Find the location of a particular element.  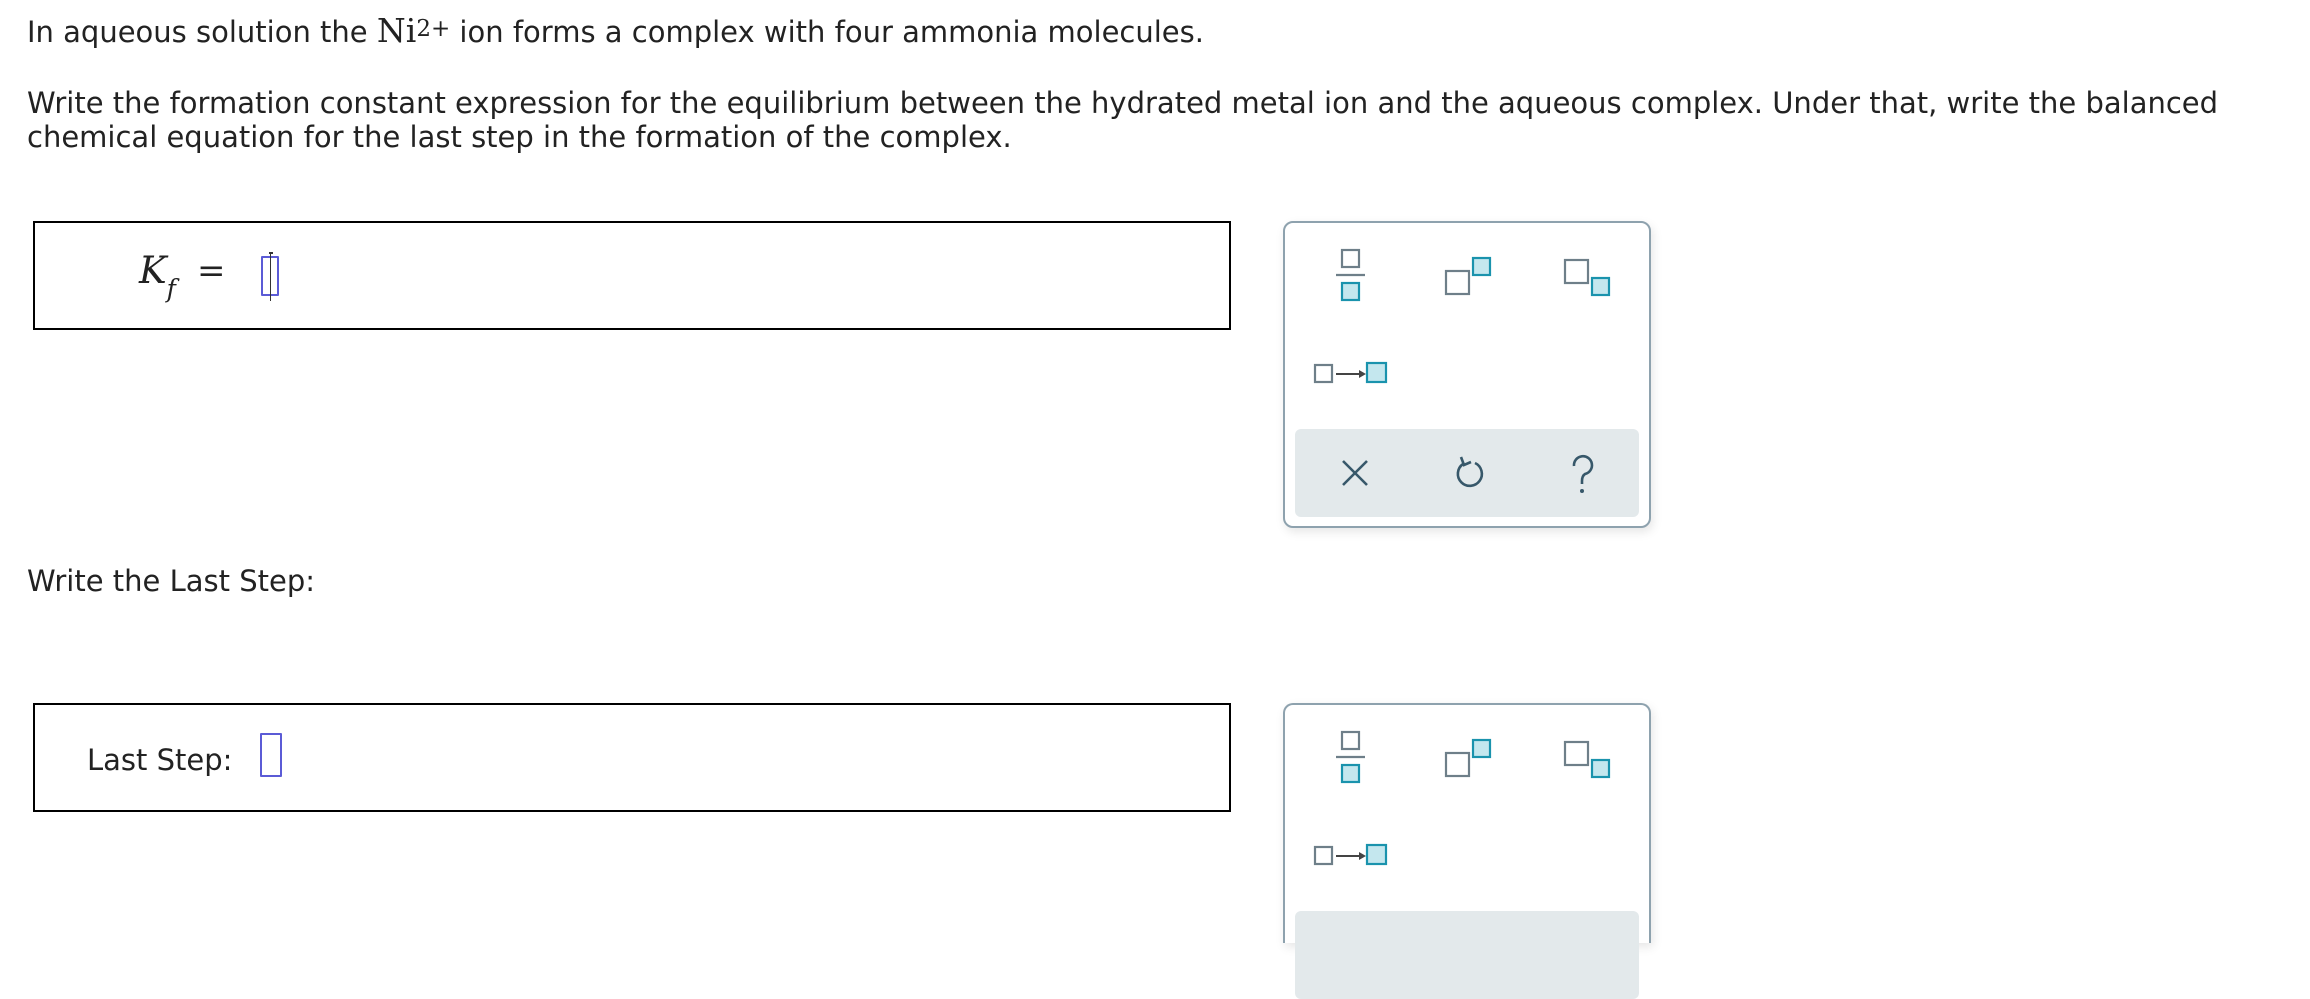

equals-sign: = is located at coordinates (211, 271).